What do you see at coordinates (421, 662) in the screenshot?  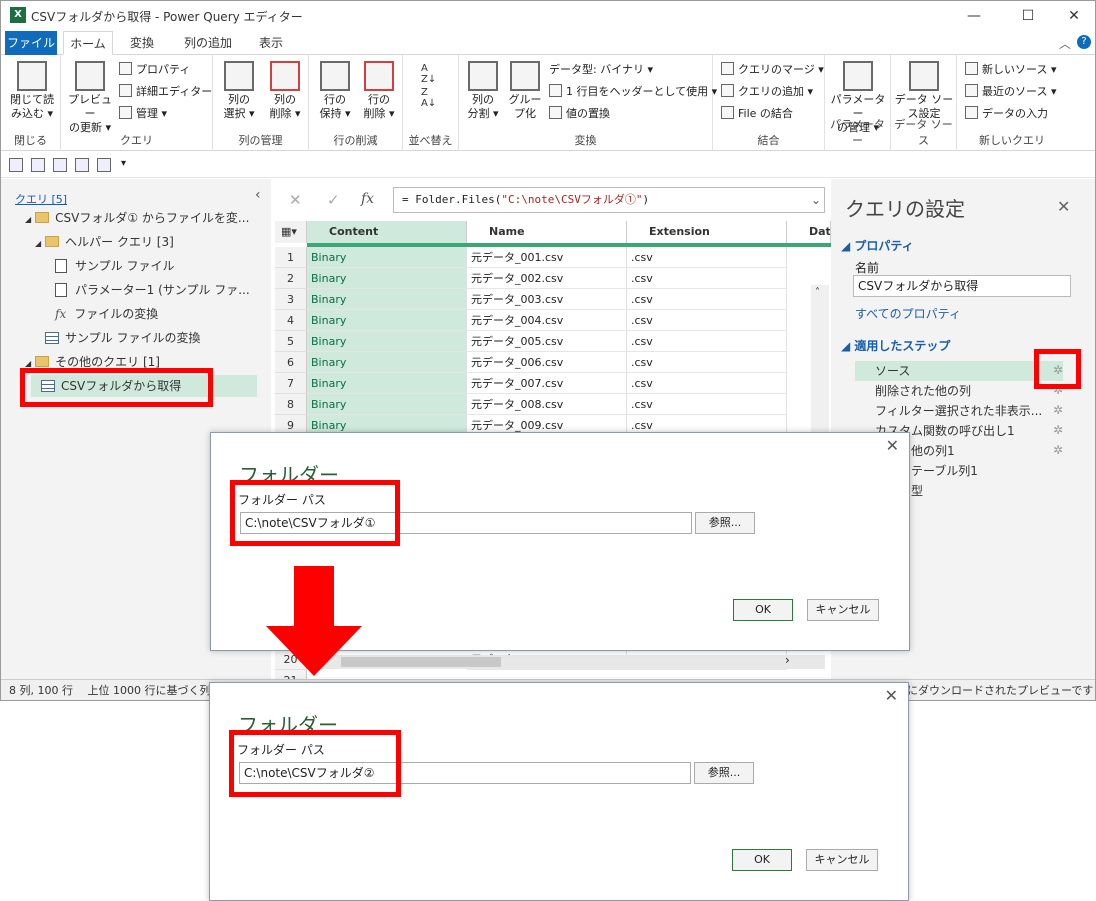 I see `scroll-thumb` at bounding box center [421, 662].